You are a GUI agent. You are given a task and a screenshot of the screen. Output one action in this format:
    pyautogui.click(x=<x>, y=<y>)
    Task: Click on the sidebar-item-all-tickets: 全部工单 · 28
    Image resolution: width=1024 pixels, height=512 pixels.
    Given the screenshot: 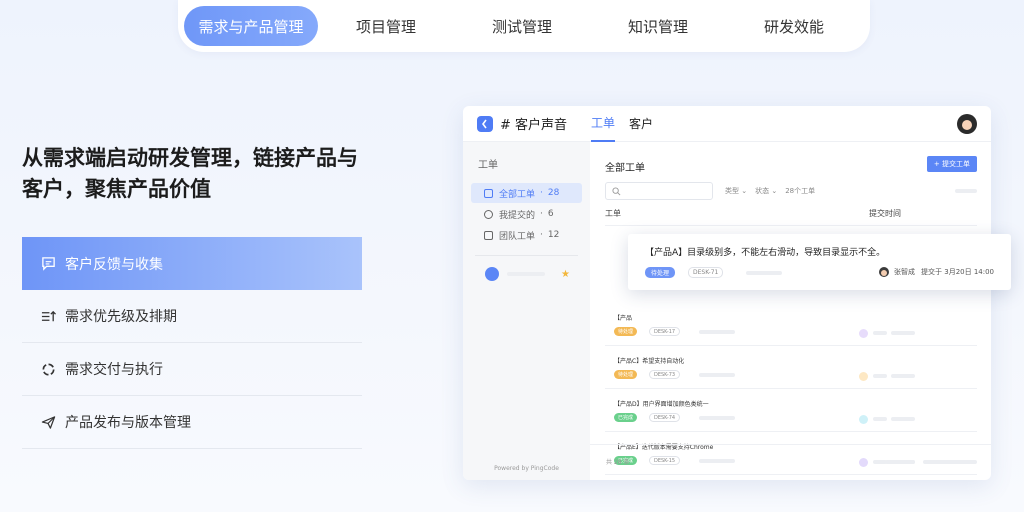 What is the action you would take?
    pyautogui.click(x=526, y=193)
    